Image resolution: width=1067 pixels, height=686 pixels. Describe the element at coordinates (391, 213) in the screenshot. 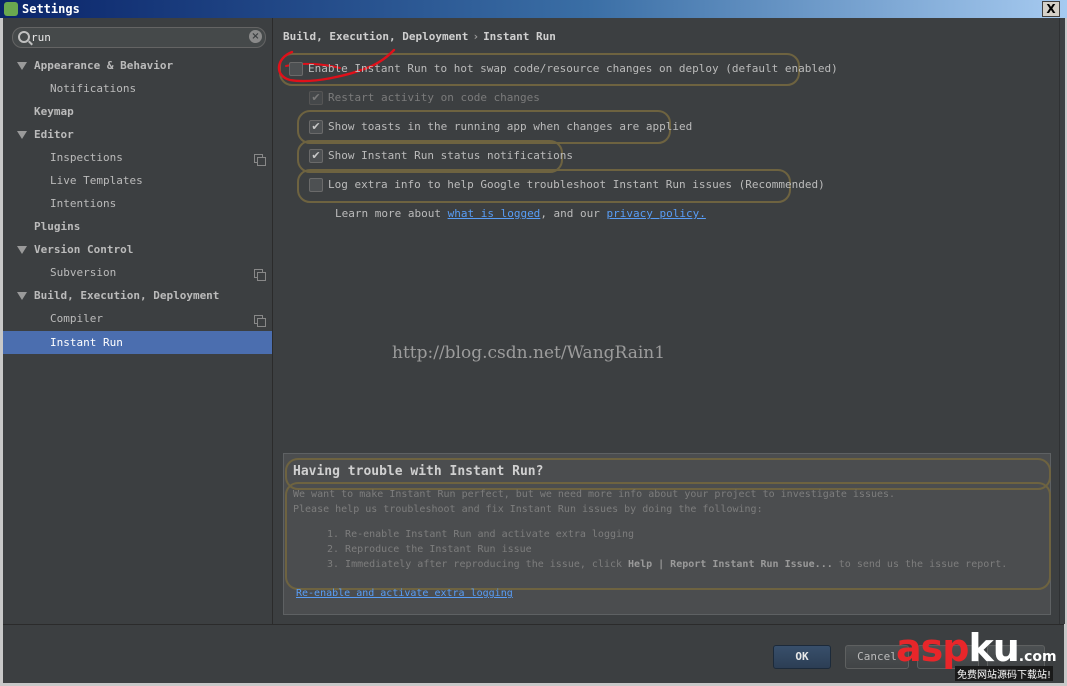

I see `learn-more-prefix: Learn more about` at that location.